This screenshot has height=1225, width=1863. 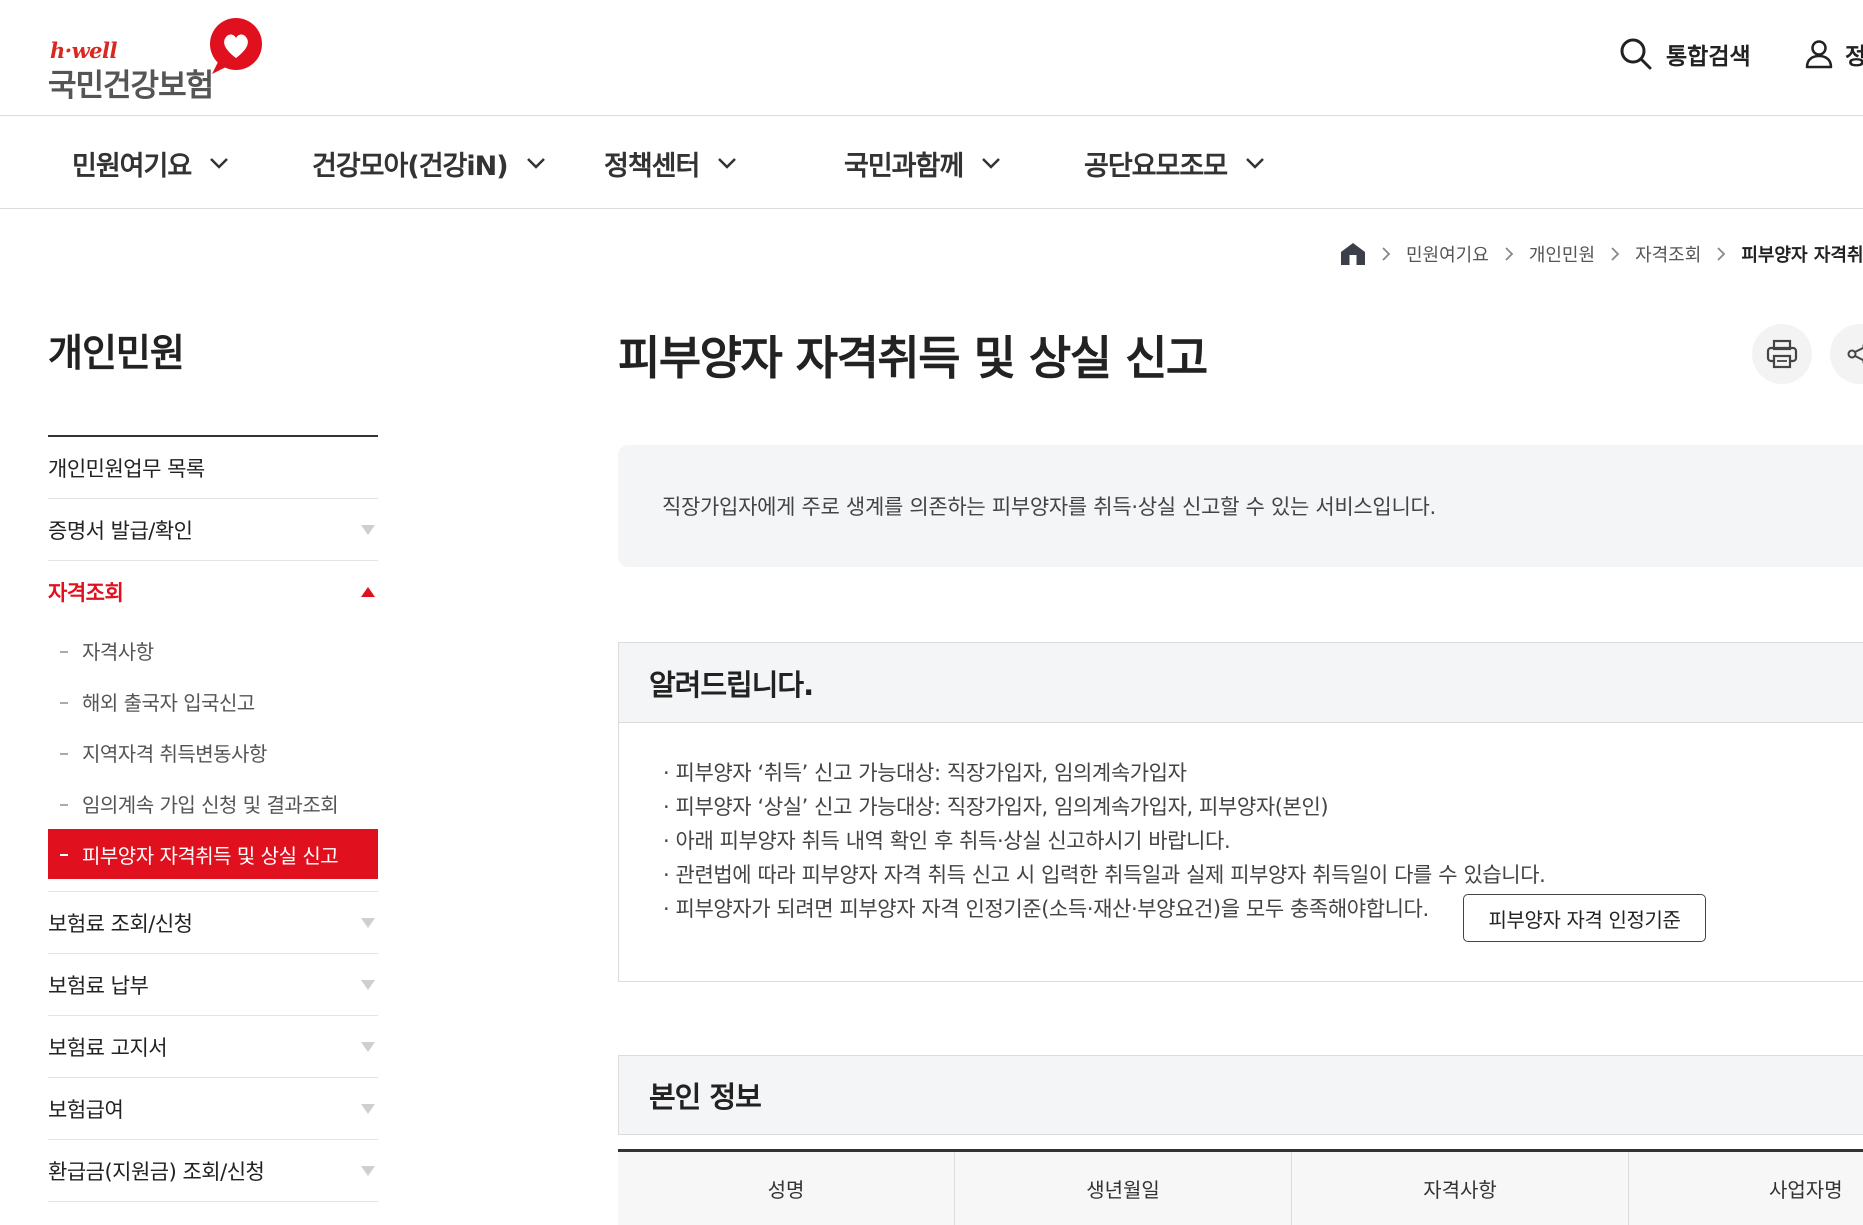 What do you see at coordinates (1123, 1188) in the screenshot?
I see `table-header-birthdate: 생년월일` at bounding box center [1123, 1188].